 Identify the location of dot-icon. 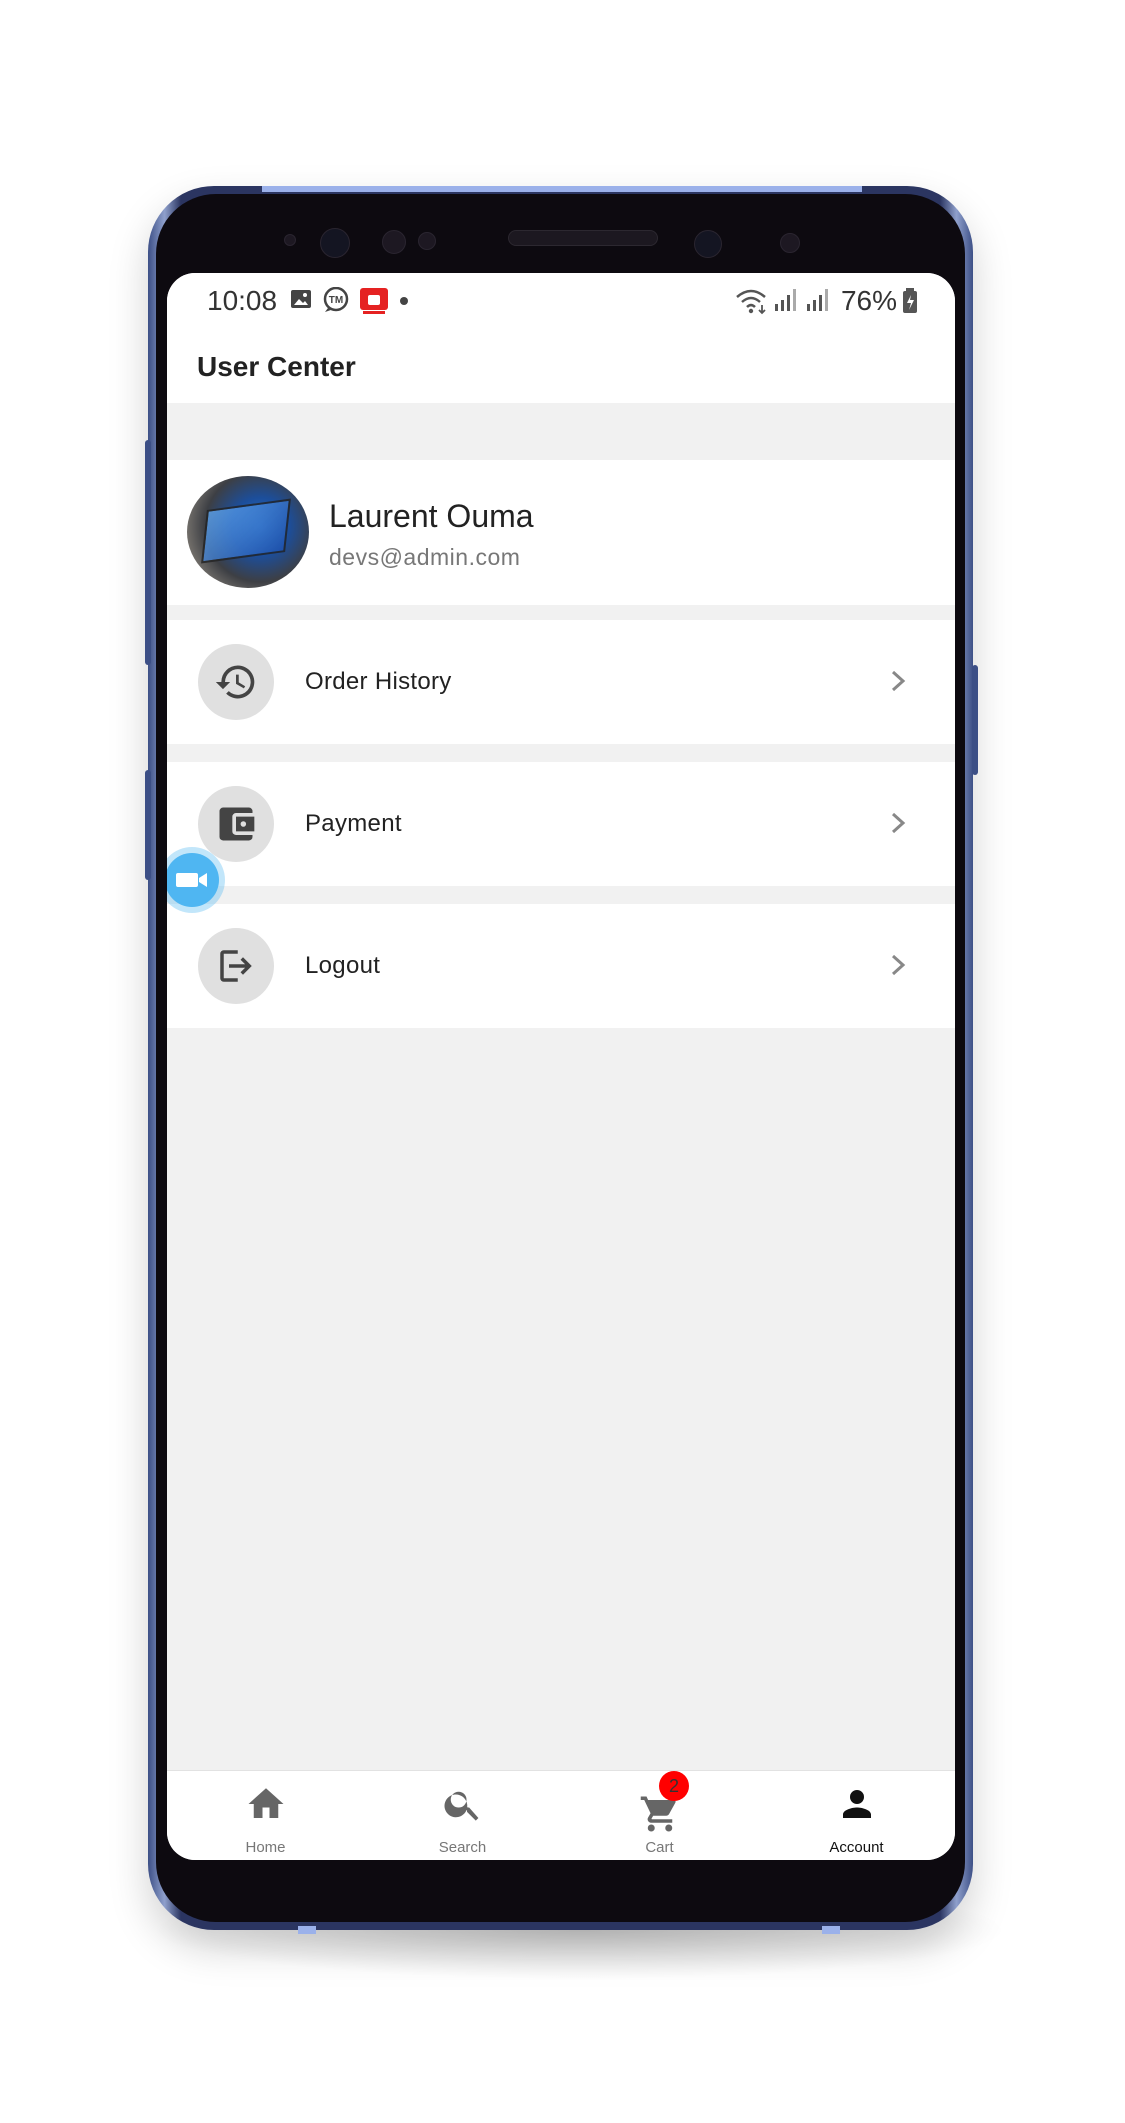
(404, 301).